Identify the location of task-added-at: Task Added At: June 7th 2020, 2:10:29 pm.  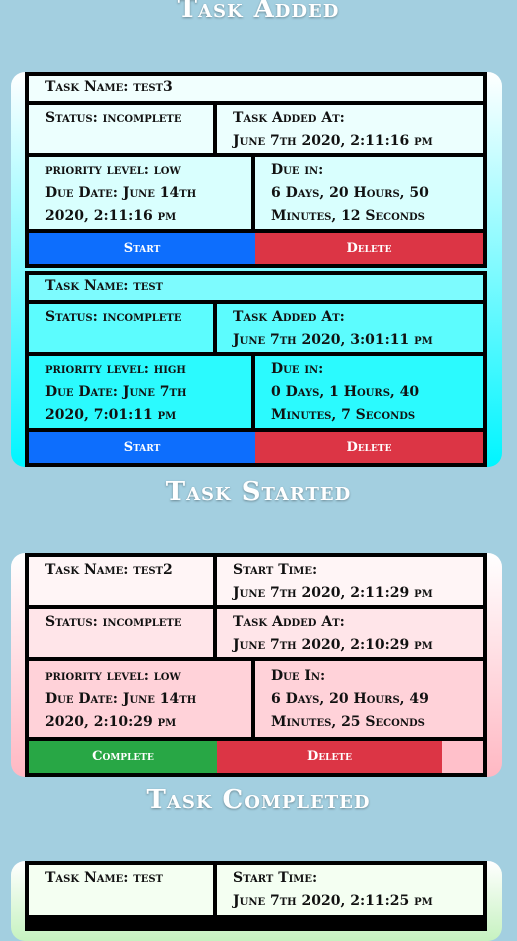
(350, 633).